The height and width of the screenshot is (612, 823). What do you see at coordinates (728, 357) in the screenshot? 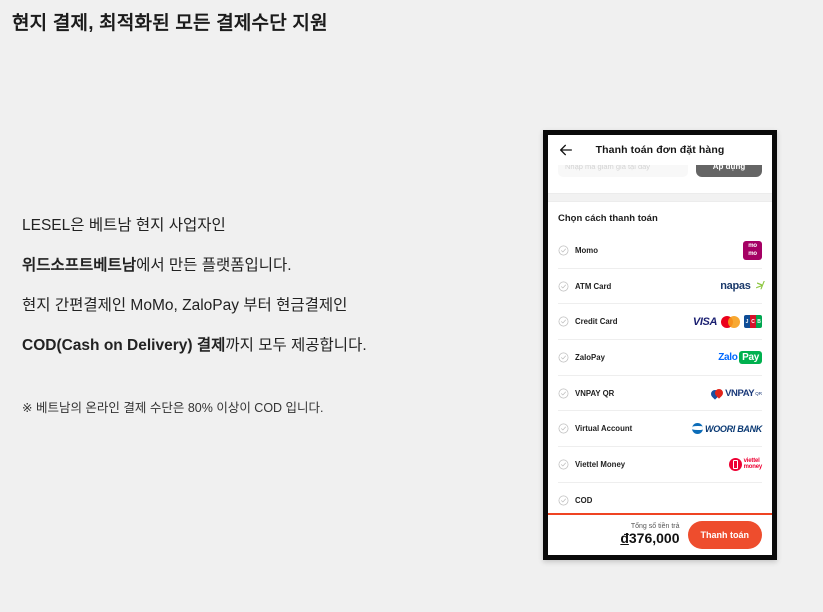
I see `zalopay-logo-zalo: Zalo` at bounding box center [728, 357].